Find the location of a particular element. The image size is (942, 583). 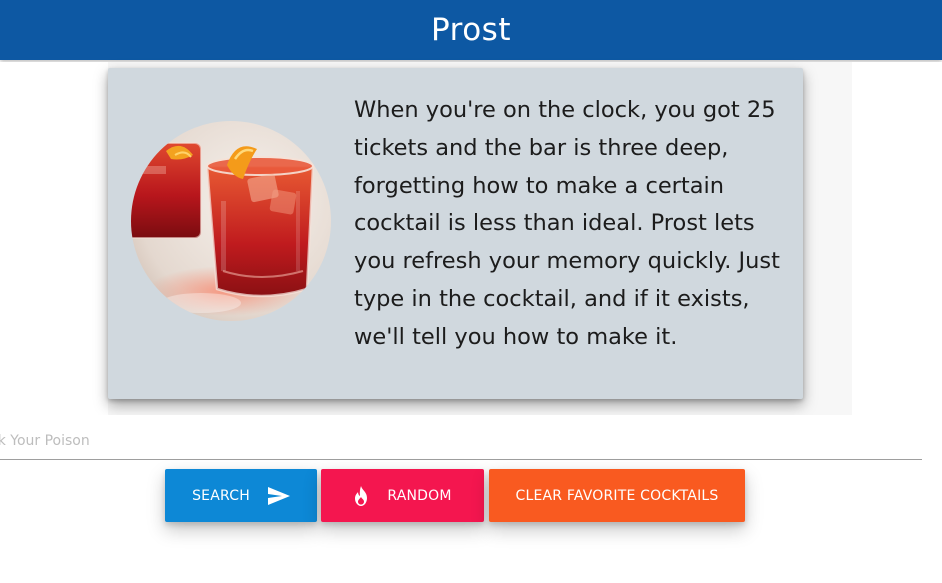

search-button: SEARCH is located at coordinates (241, 495).